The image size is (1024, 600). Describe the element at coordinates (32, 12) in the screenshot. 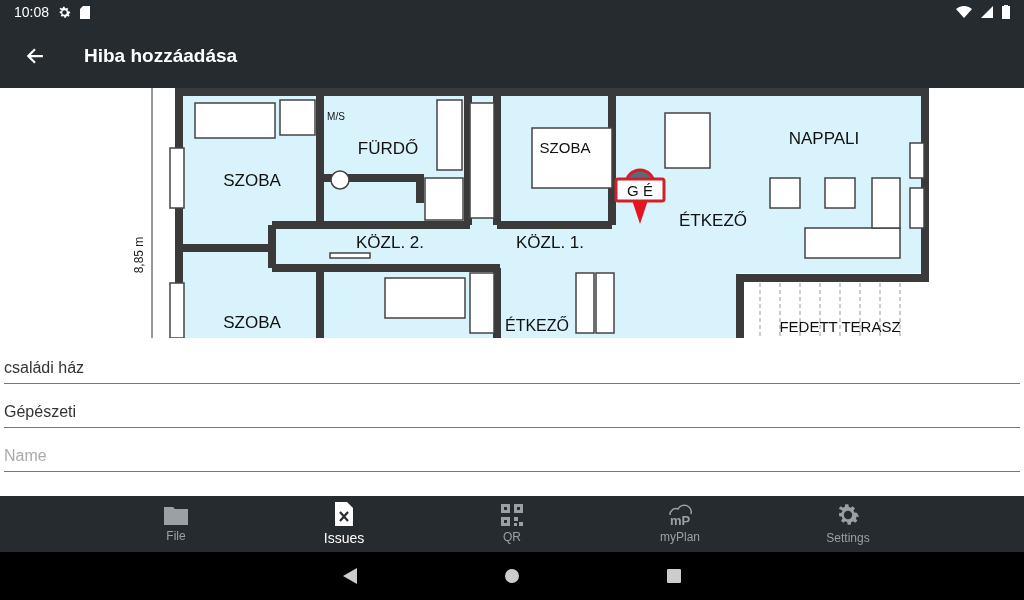

I see `status-time: 10:08` at that location.